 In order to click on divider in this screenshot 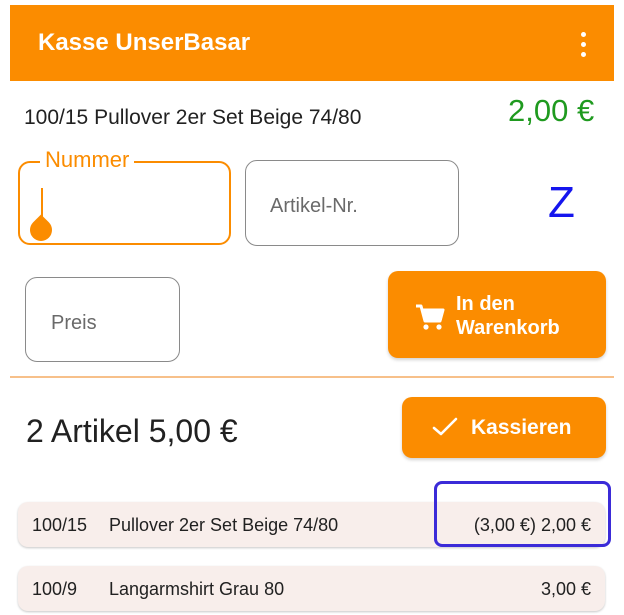, I will do `click(312, 377)`.